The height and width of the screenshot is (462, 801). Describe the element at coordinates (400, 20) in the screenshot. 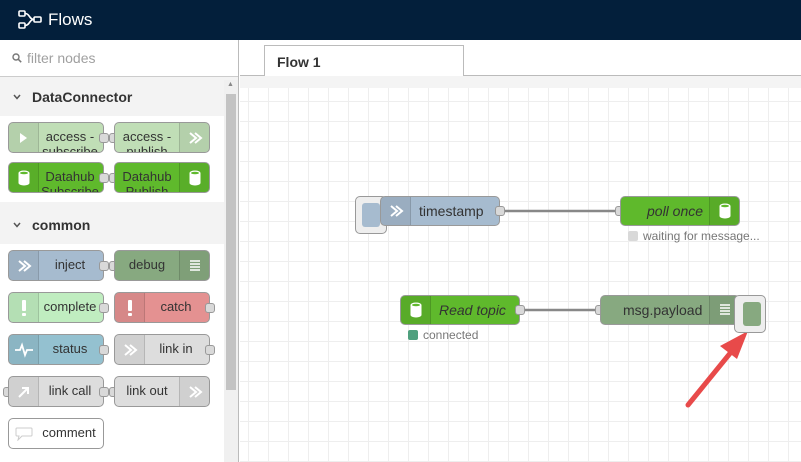

I see `header-bar: Flows` at that location.